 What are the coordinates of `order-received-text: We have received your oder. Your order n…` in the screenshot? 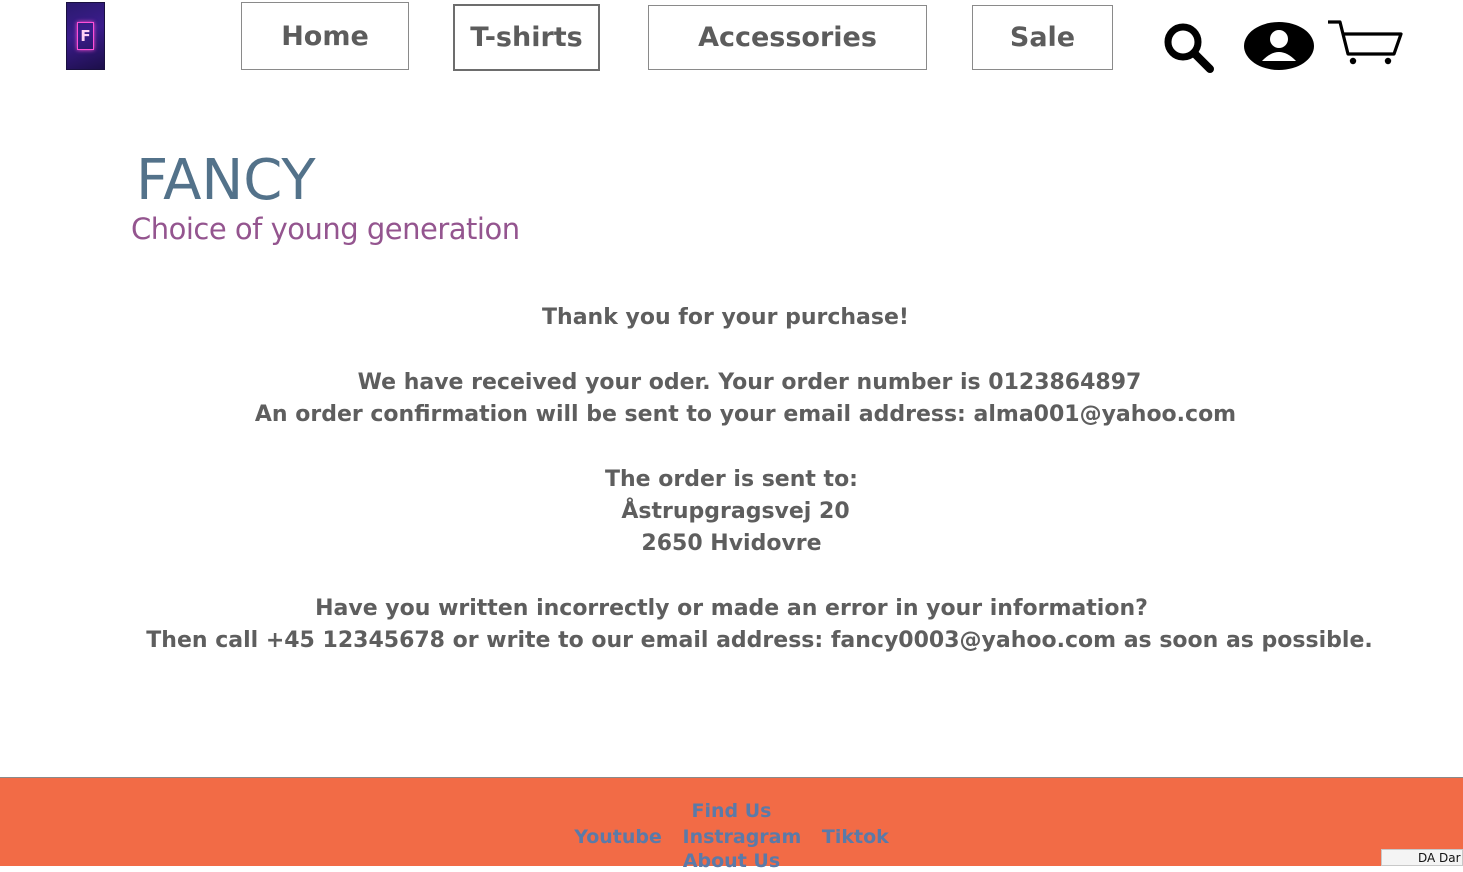 It's located at (749, 382).